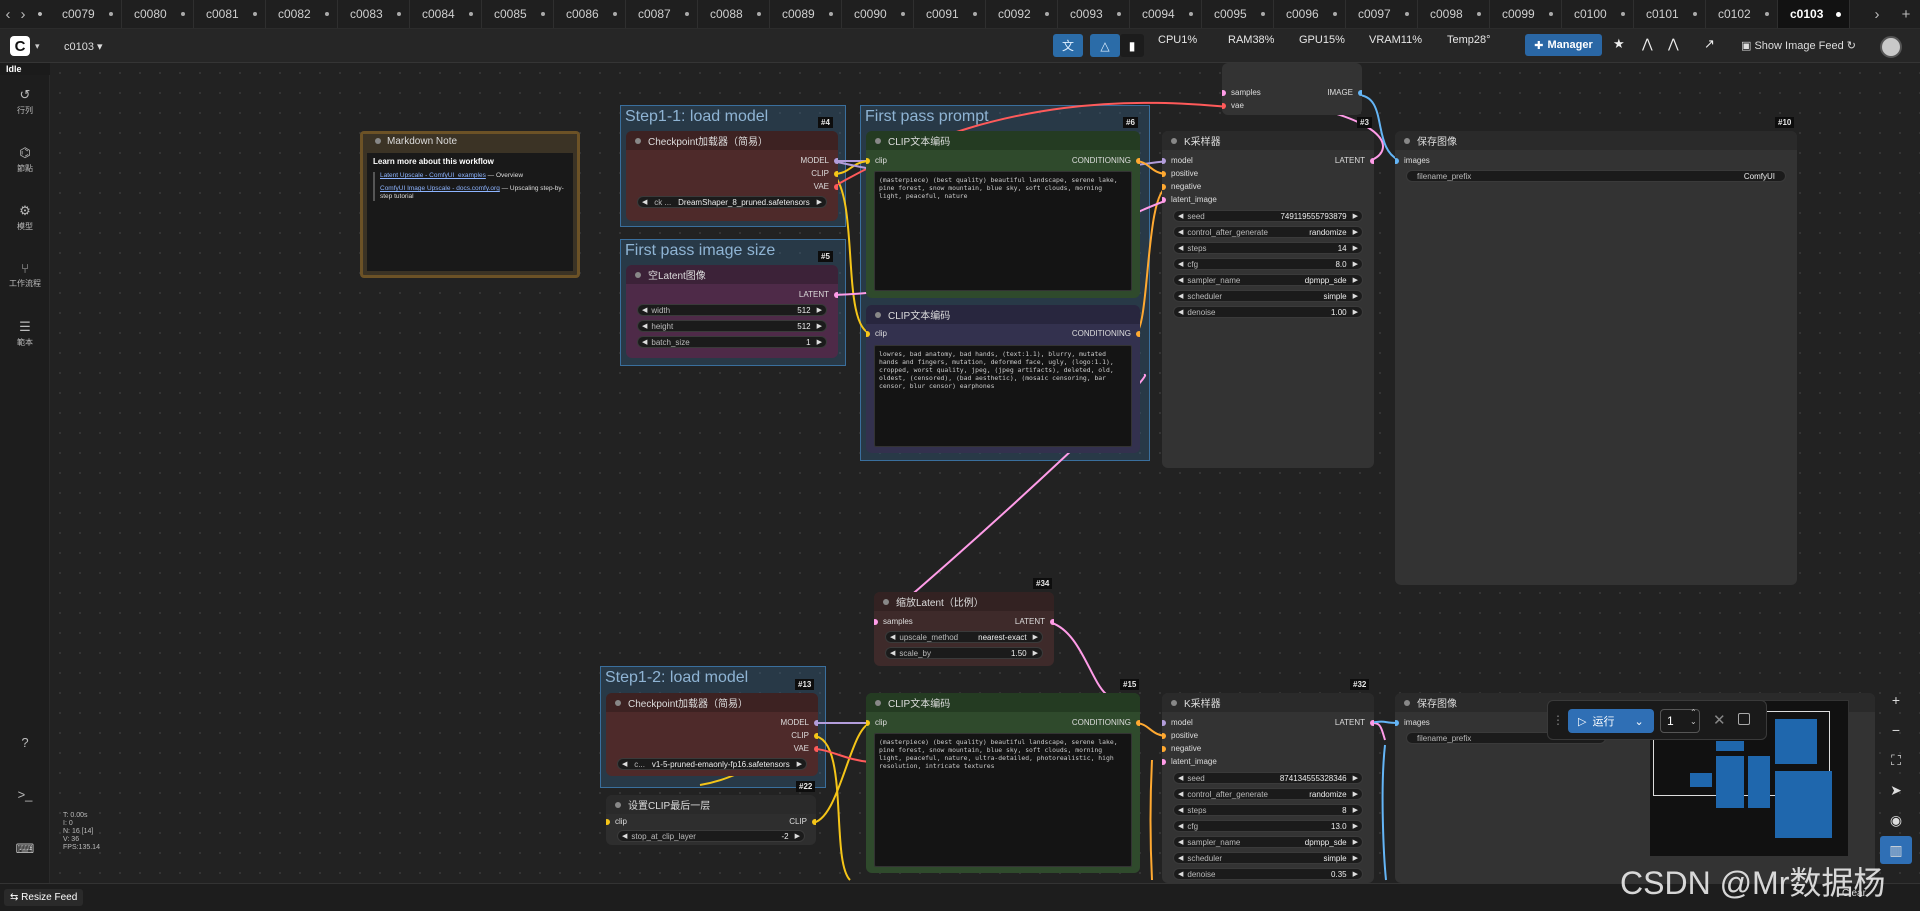 This screenshot has height=911, width=1920. I want to click on input-vae: vae, so click(1233, 106).